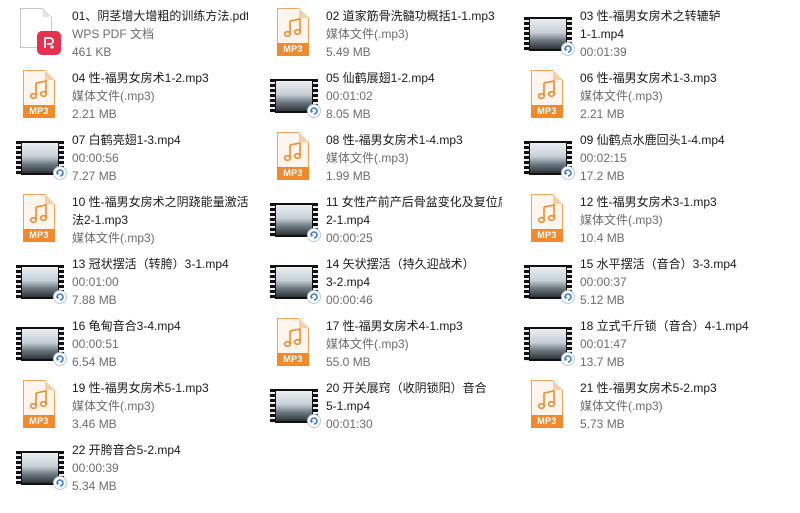 Image resolution: width=800 pixels, height=513 pixels. I want to click on file-item: 18 立式千斤锁（音合）4-1.mp4 00:01:47 13.7 MB, so click(633, 343).